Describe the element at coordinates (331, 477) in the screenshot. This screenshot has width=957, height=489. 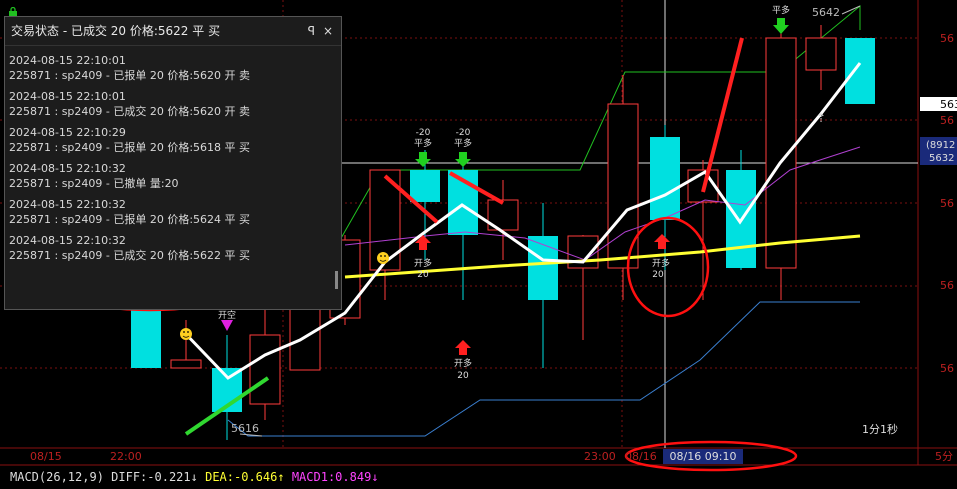
I see `macd-macd1: MACD1:0.849` at that location.